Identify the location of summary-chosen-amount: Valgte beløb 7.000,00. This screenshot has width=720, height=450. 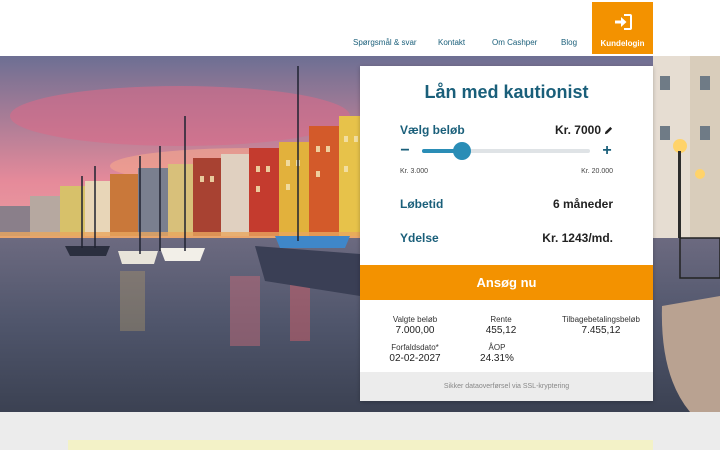
(415, 325).